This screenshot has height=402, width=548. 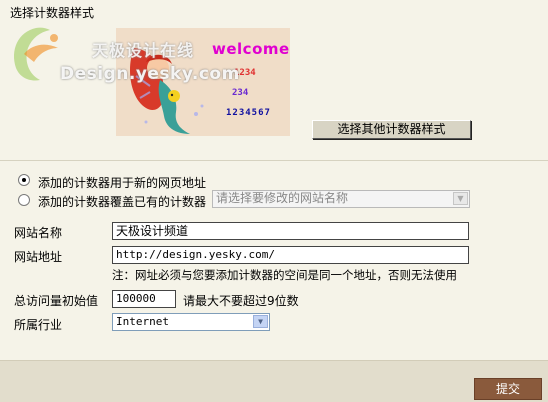 What do you see at coordinates (248, 113) in the screenshot?
I see `preview-number: 1234567` at bounding box center [248, 113].